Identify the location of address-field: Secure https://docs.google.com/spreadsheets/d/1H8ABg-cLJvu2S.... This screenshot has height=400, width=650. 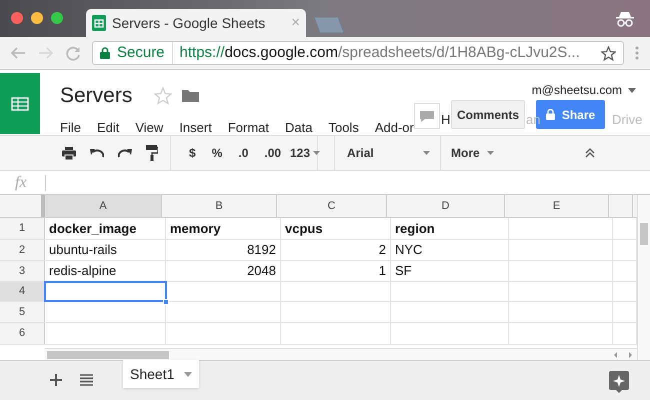
(358, 53).